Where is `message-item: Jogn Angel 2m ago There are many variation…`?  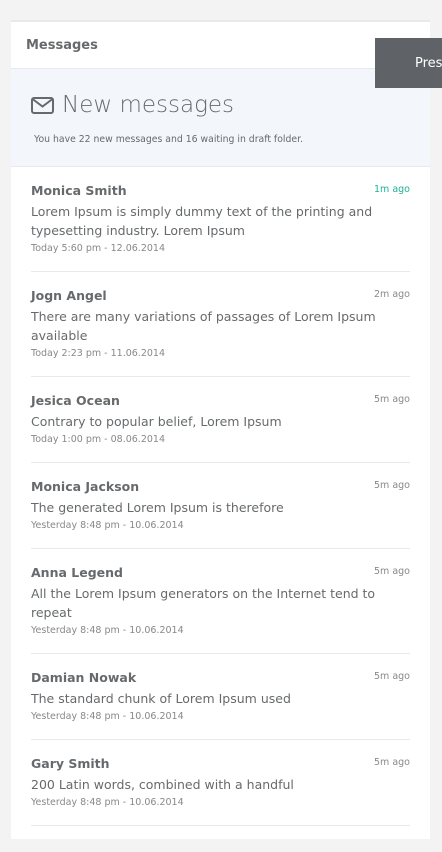 message-item: Jogn Angel 2m ago There are many variation… is located at coordinates (220, 324).